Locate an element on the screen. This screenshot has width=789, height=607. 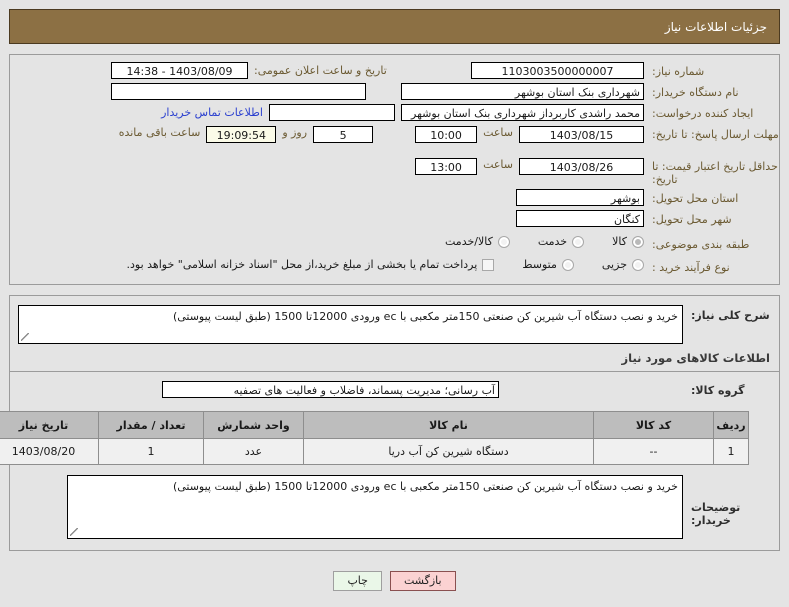
row-delivery-province: استان محل تحویل: بوشهر is located at coordinates (394, 198).